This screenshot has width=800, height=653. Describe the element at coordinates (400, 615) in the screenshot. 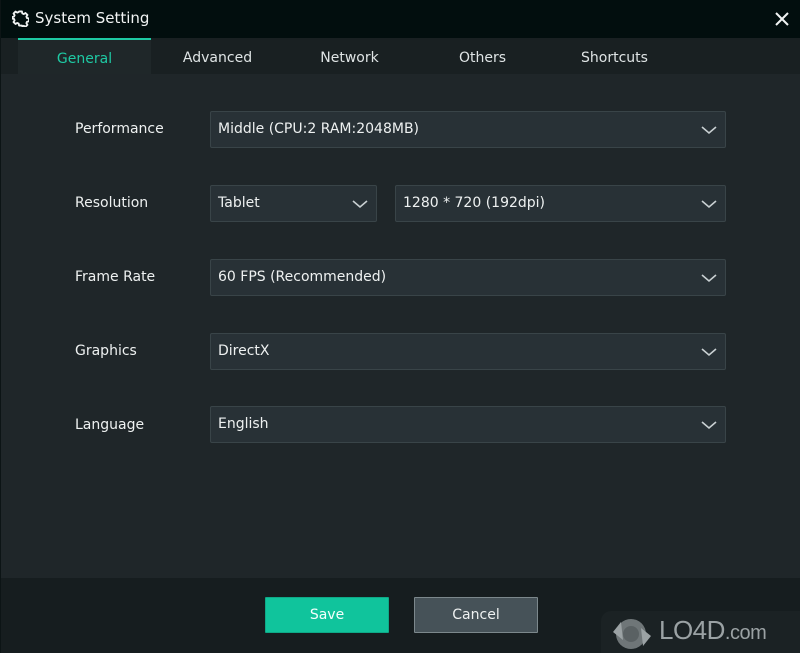

I see `dialog-footer: Save Cancel LO4D.com` at that location.